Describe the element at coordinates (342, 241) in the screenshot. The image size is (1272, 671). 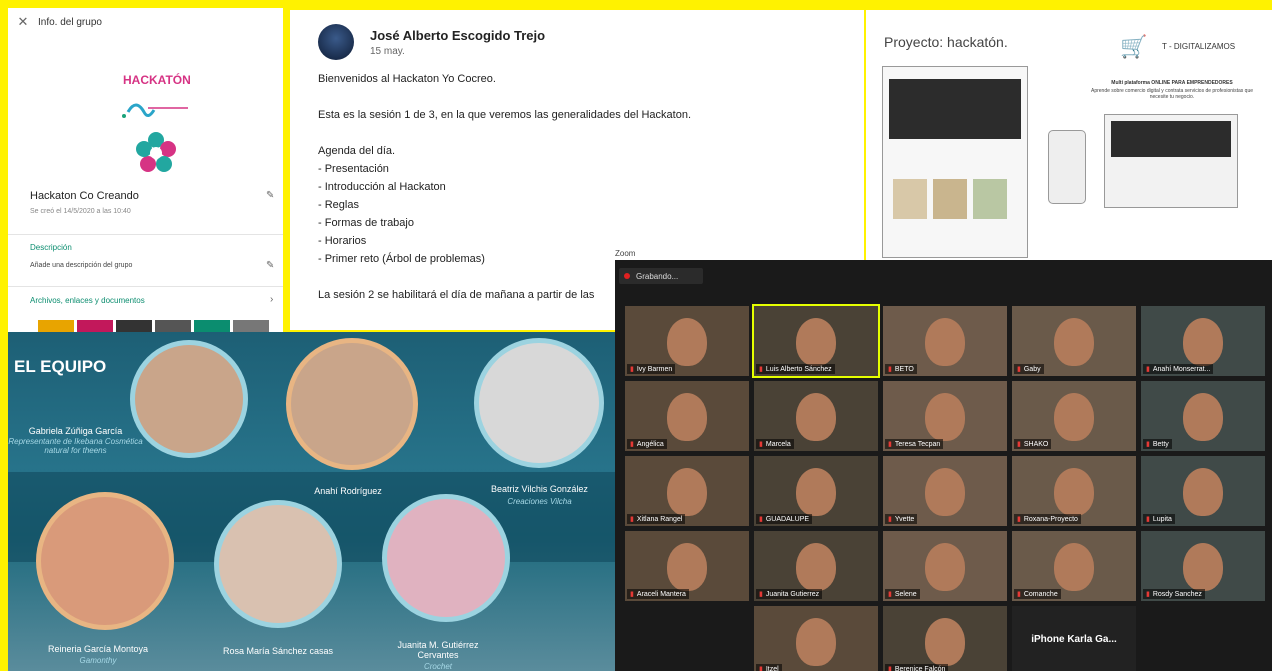
I see `post-line: - Horarios` at that location.